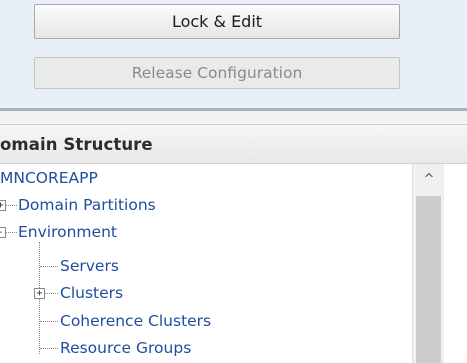  Describe the element at coordinates (39, 293) in the screenshot. I see `expand-clusters-icon: +` at that location.